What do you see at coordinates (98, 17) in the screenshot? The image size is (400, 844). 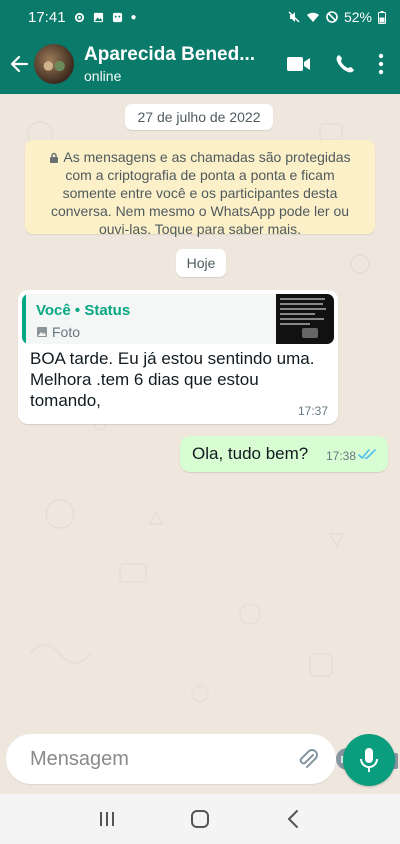 I see `gallery-icon` at bounding box center [98, 17].